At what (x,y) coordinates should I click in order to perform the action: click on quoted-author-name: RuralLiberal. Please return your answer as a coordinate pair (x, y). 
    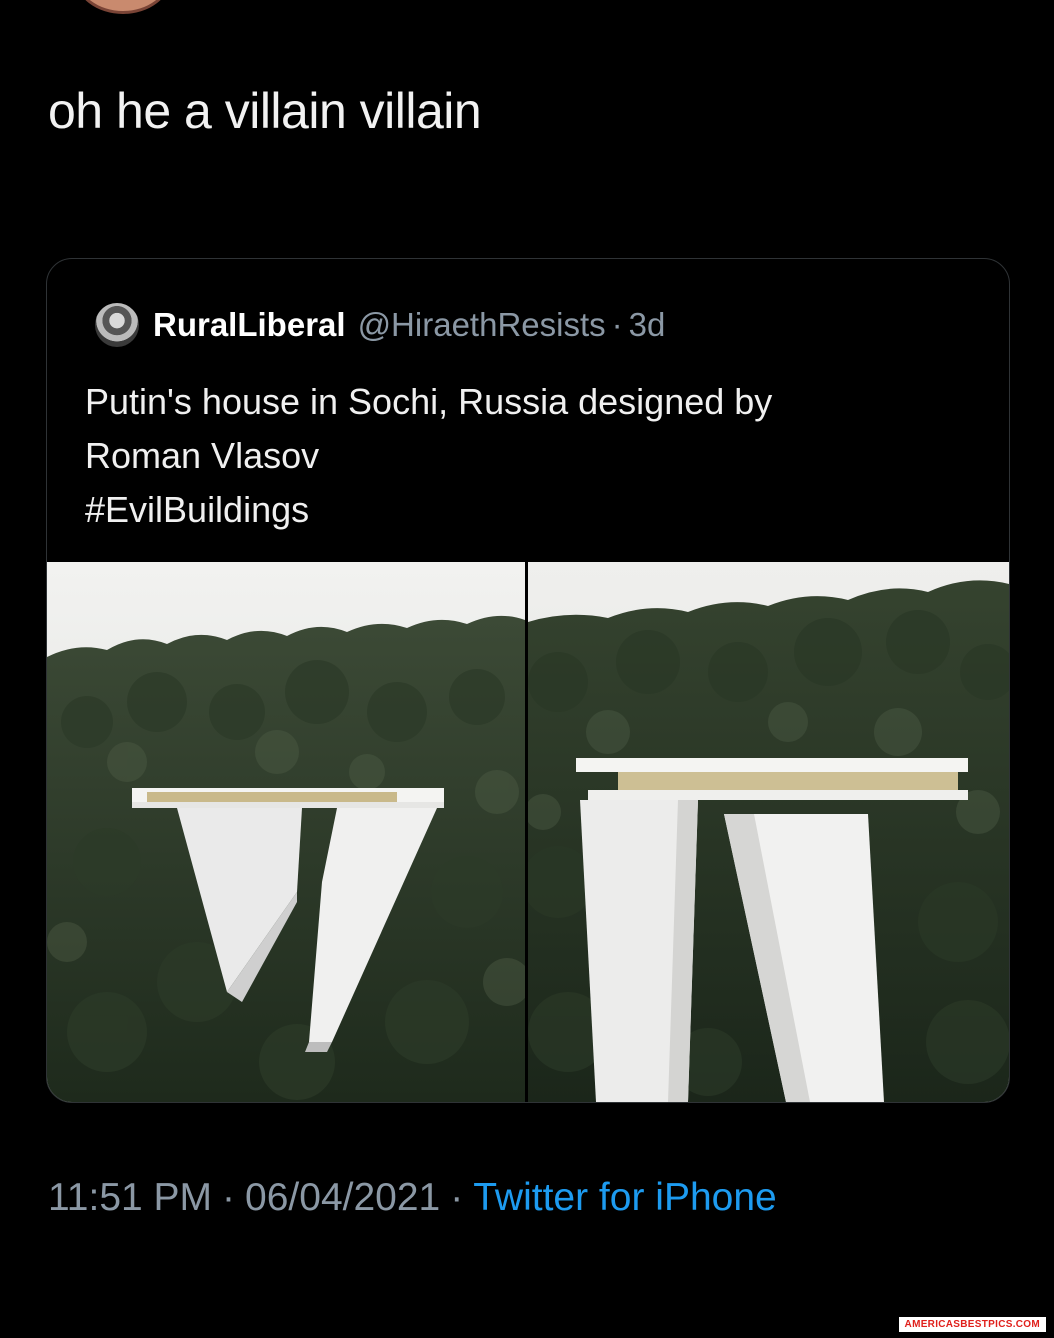
    Looking at the image, I should click on (249, 325).